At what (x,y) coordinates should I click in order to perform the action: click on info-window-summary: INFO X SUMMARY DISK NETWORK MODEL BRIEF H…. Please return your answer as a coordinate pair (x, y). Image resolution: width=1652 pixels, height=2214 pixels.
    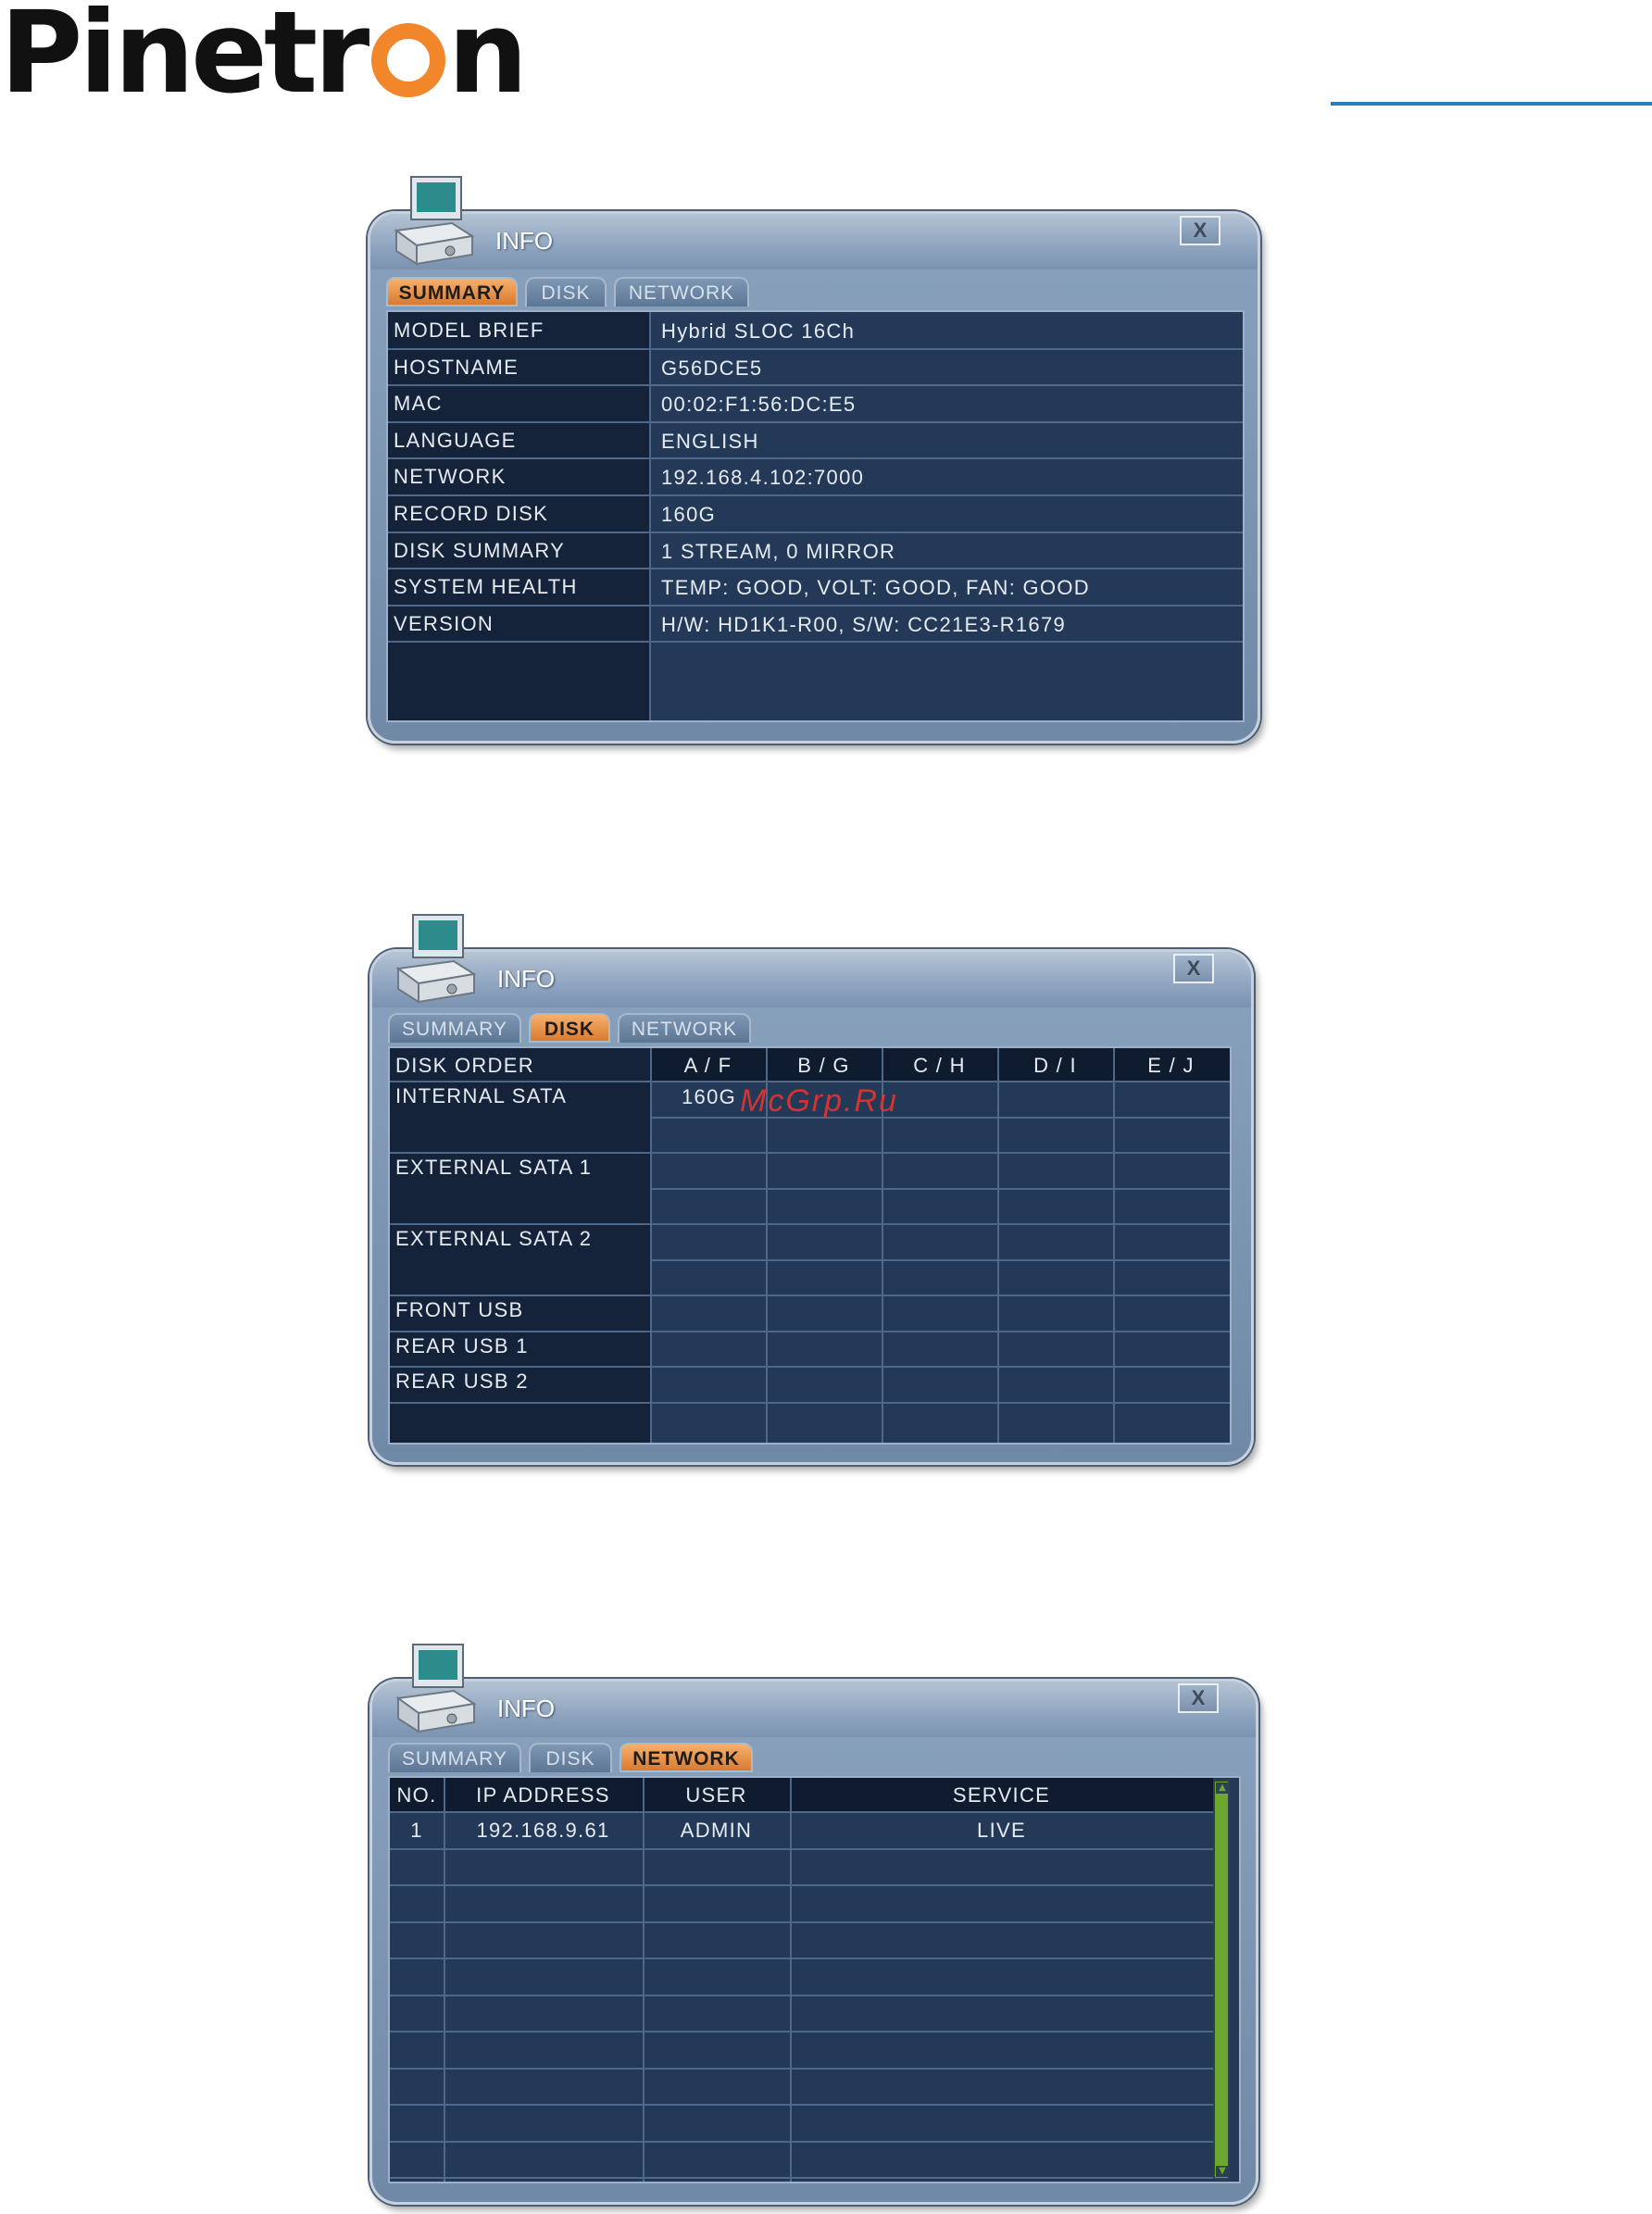
    Looking at the image, I should click on (814, 460).